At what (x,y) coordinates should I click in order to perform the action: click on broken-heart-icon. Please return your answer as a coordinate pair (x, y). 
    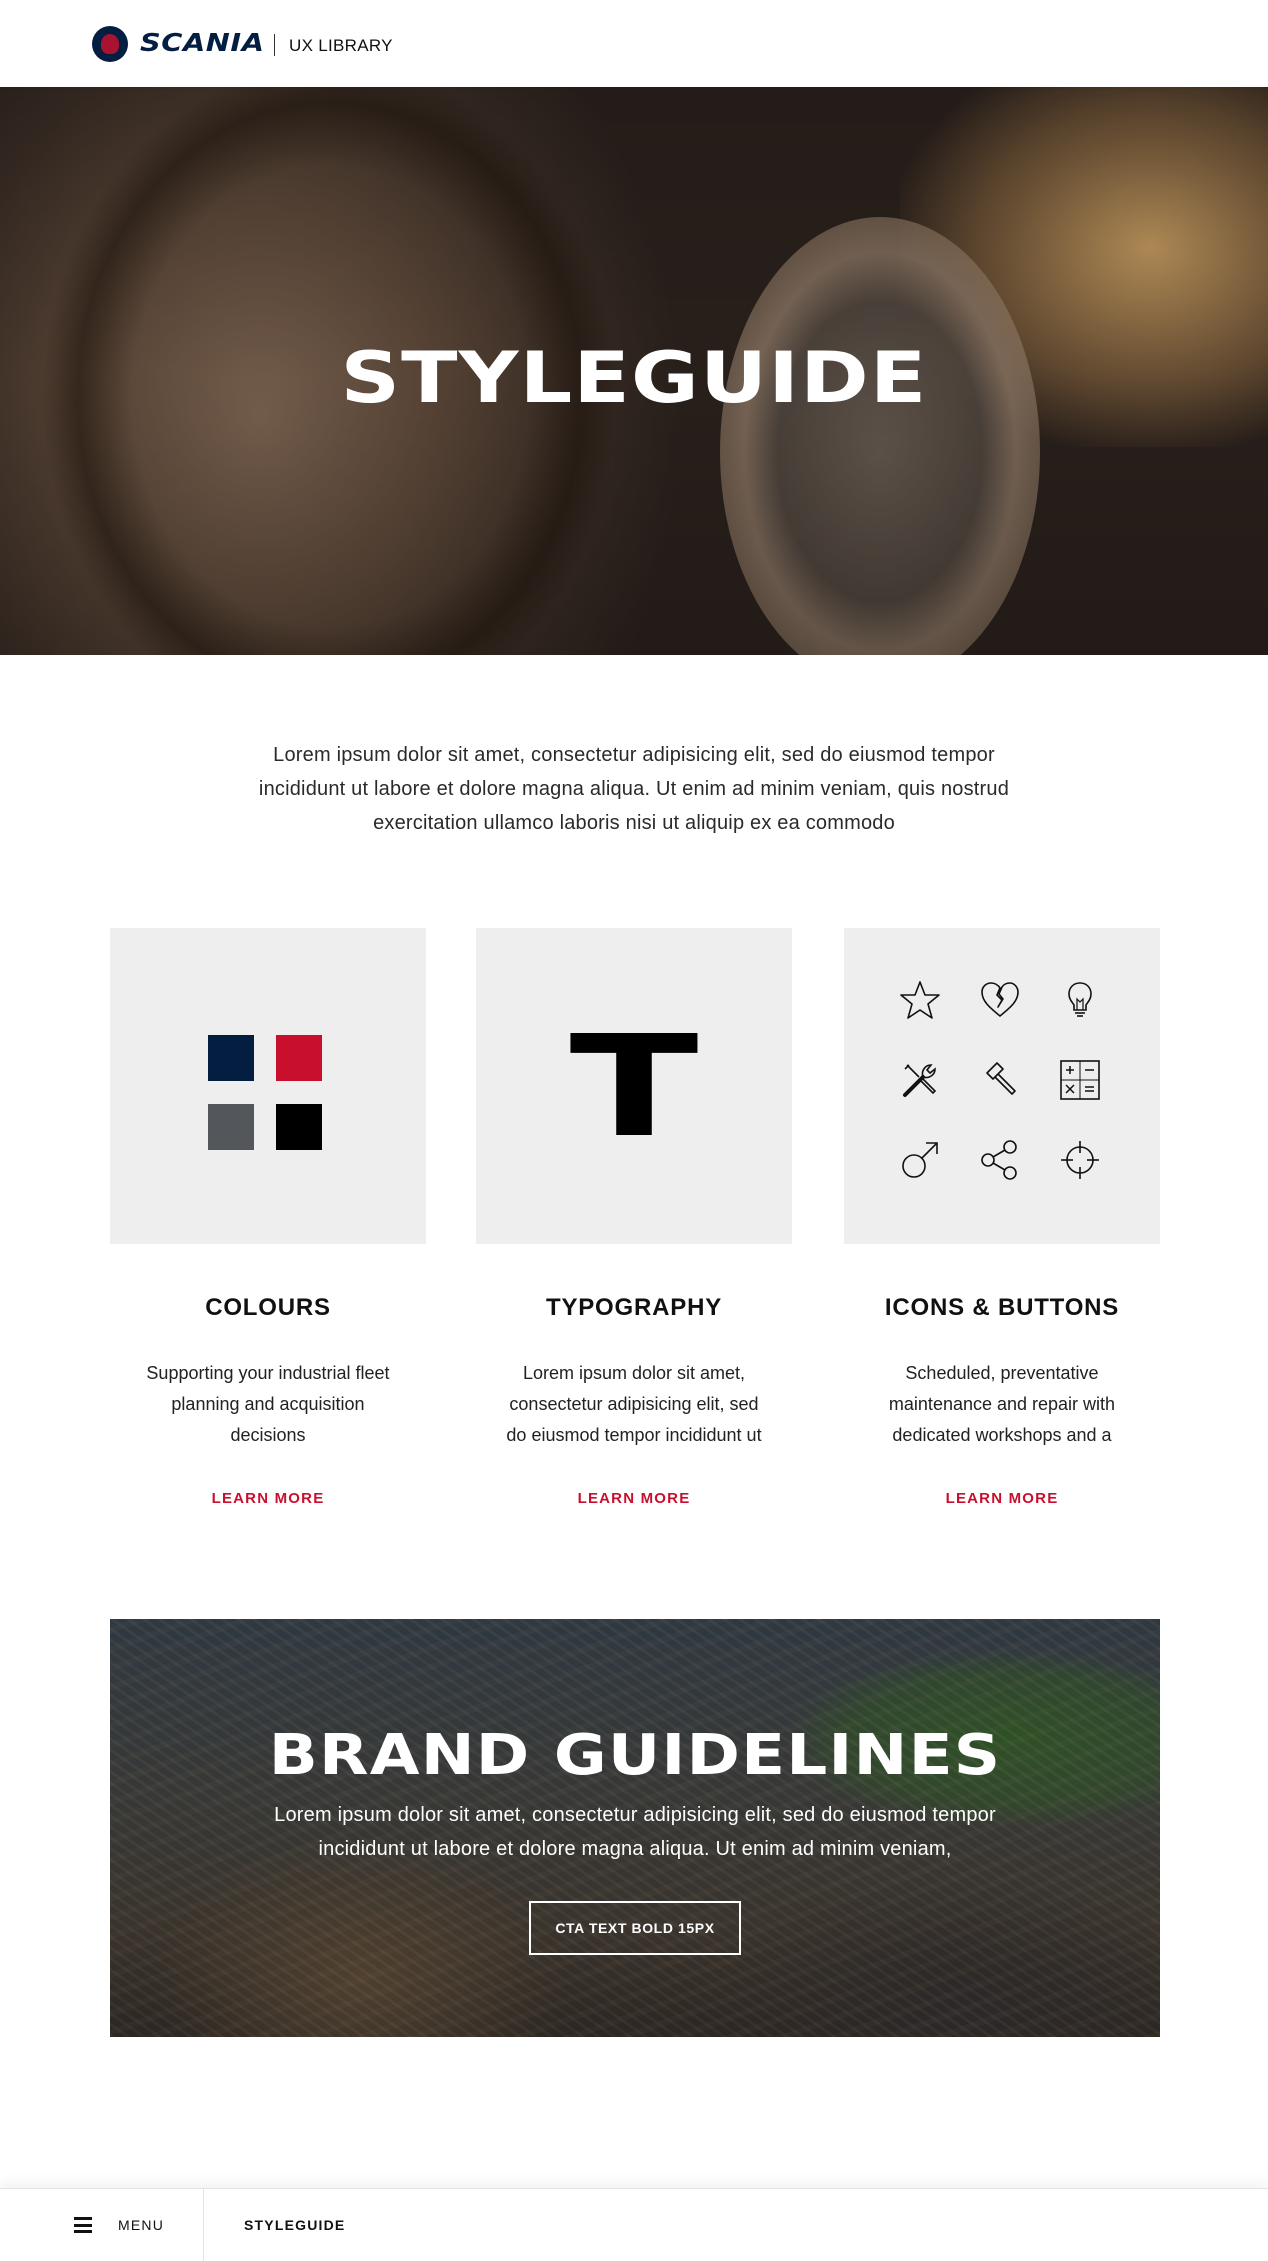
    Looking at the image, I should click on (1000, 1000).